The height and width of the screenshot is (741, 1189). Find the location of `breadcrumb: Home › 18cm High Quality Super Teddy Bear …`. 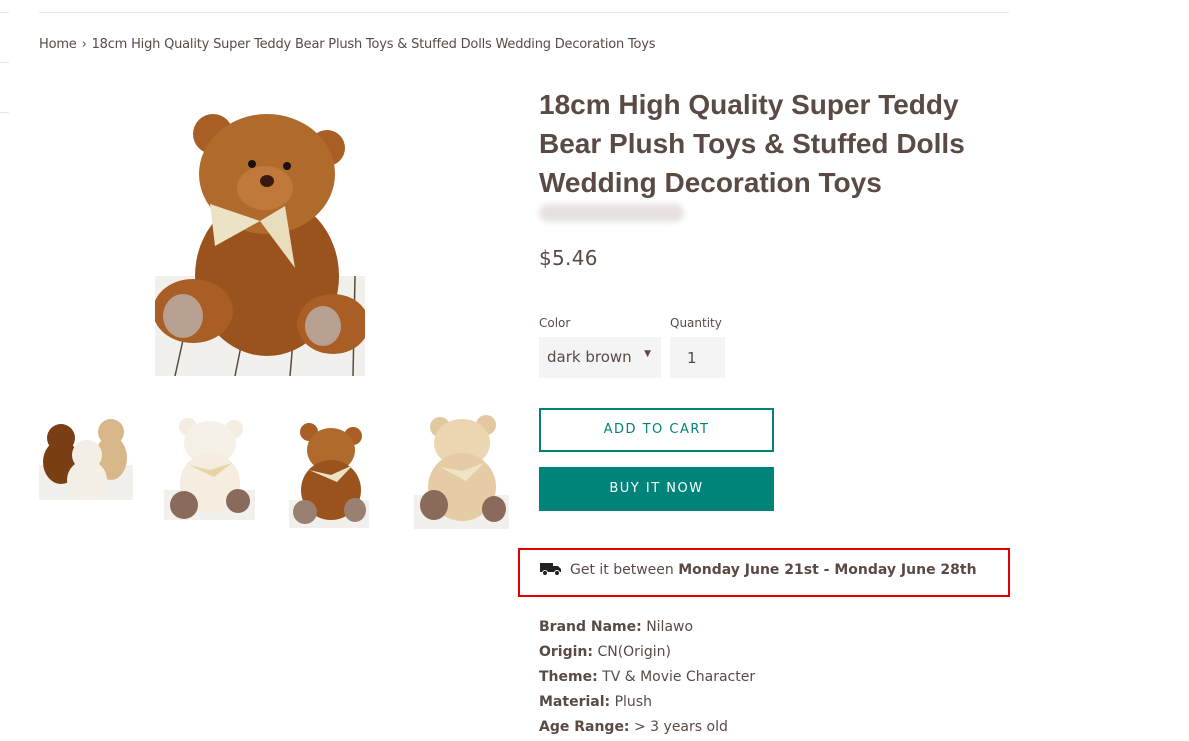

breadcrumb: Home › 18cm High Quality Super Teddy Bear … is located at coordinates (347, 44).